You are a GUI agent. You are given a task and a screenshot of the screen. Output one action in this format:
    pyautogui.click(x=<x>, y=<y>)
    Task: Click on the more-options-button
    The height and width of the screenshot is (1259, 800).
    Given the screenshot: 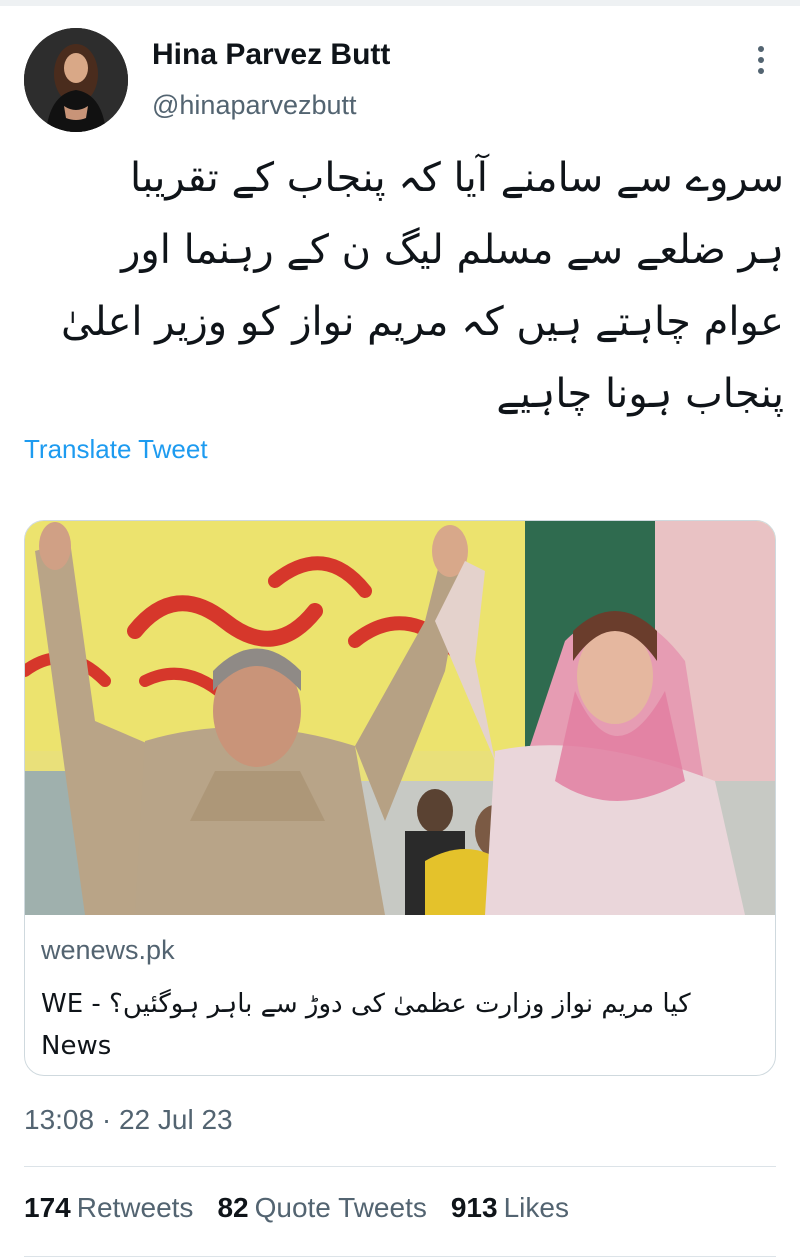 What is the action you would take?
    pyautogui.click(x=761, y=60)
    